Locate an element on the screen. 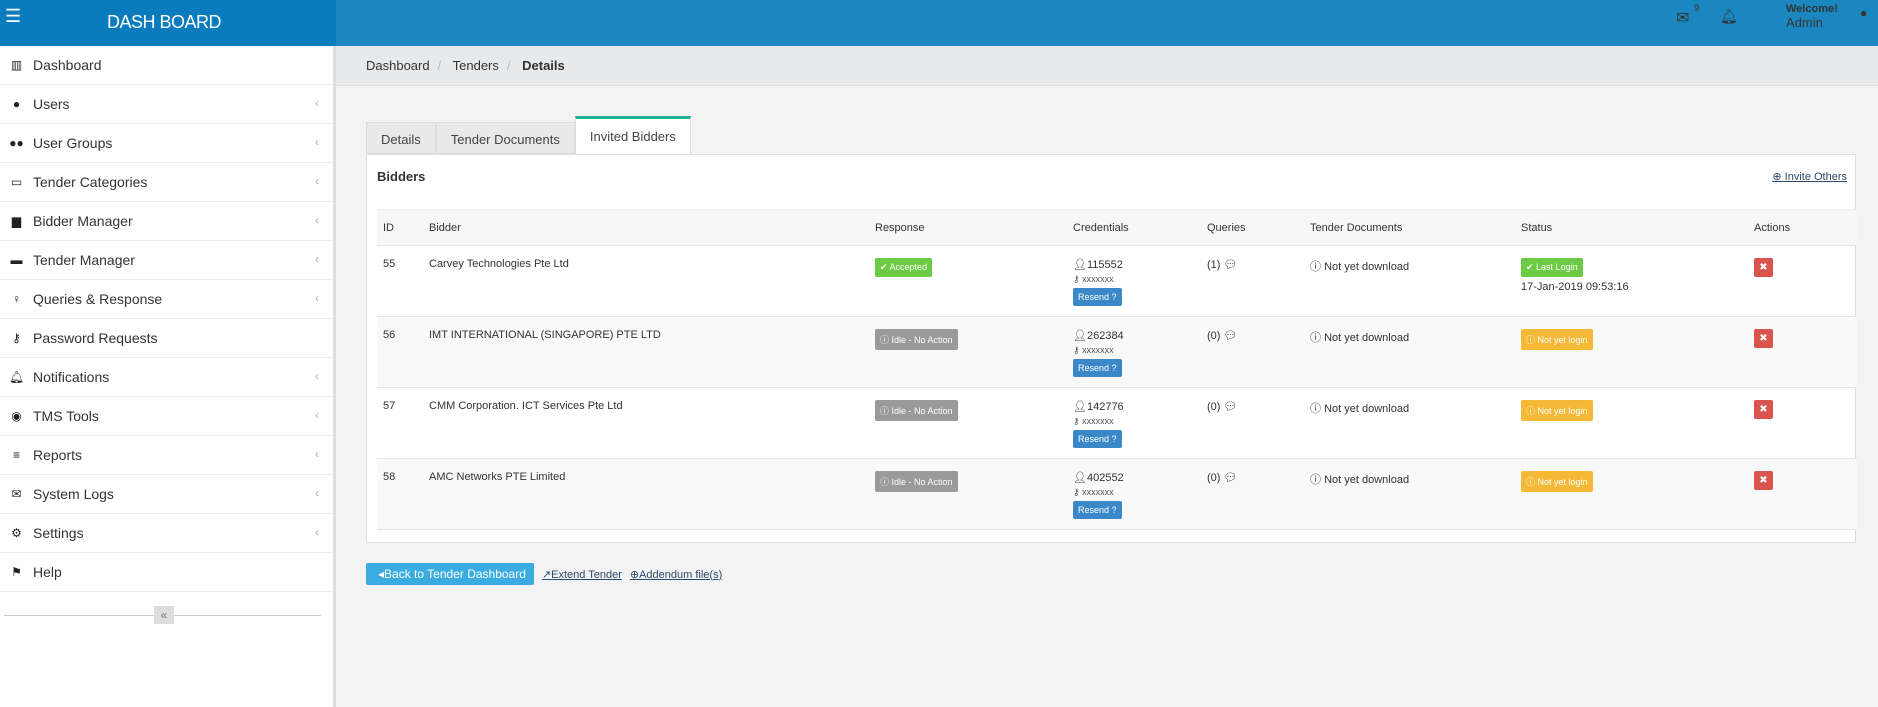 This screenshot has width=1878, height=707. user-icon: 👤︎ is located at coordinates (1080, 336).